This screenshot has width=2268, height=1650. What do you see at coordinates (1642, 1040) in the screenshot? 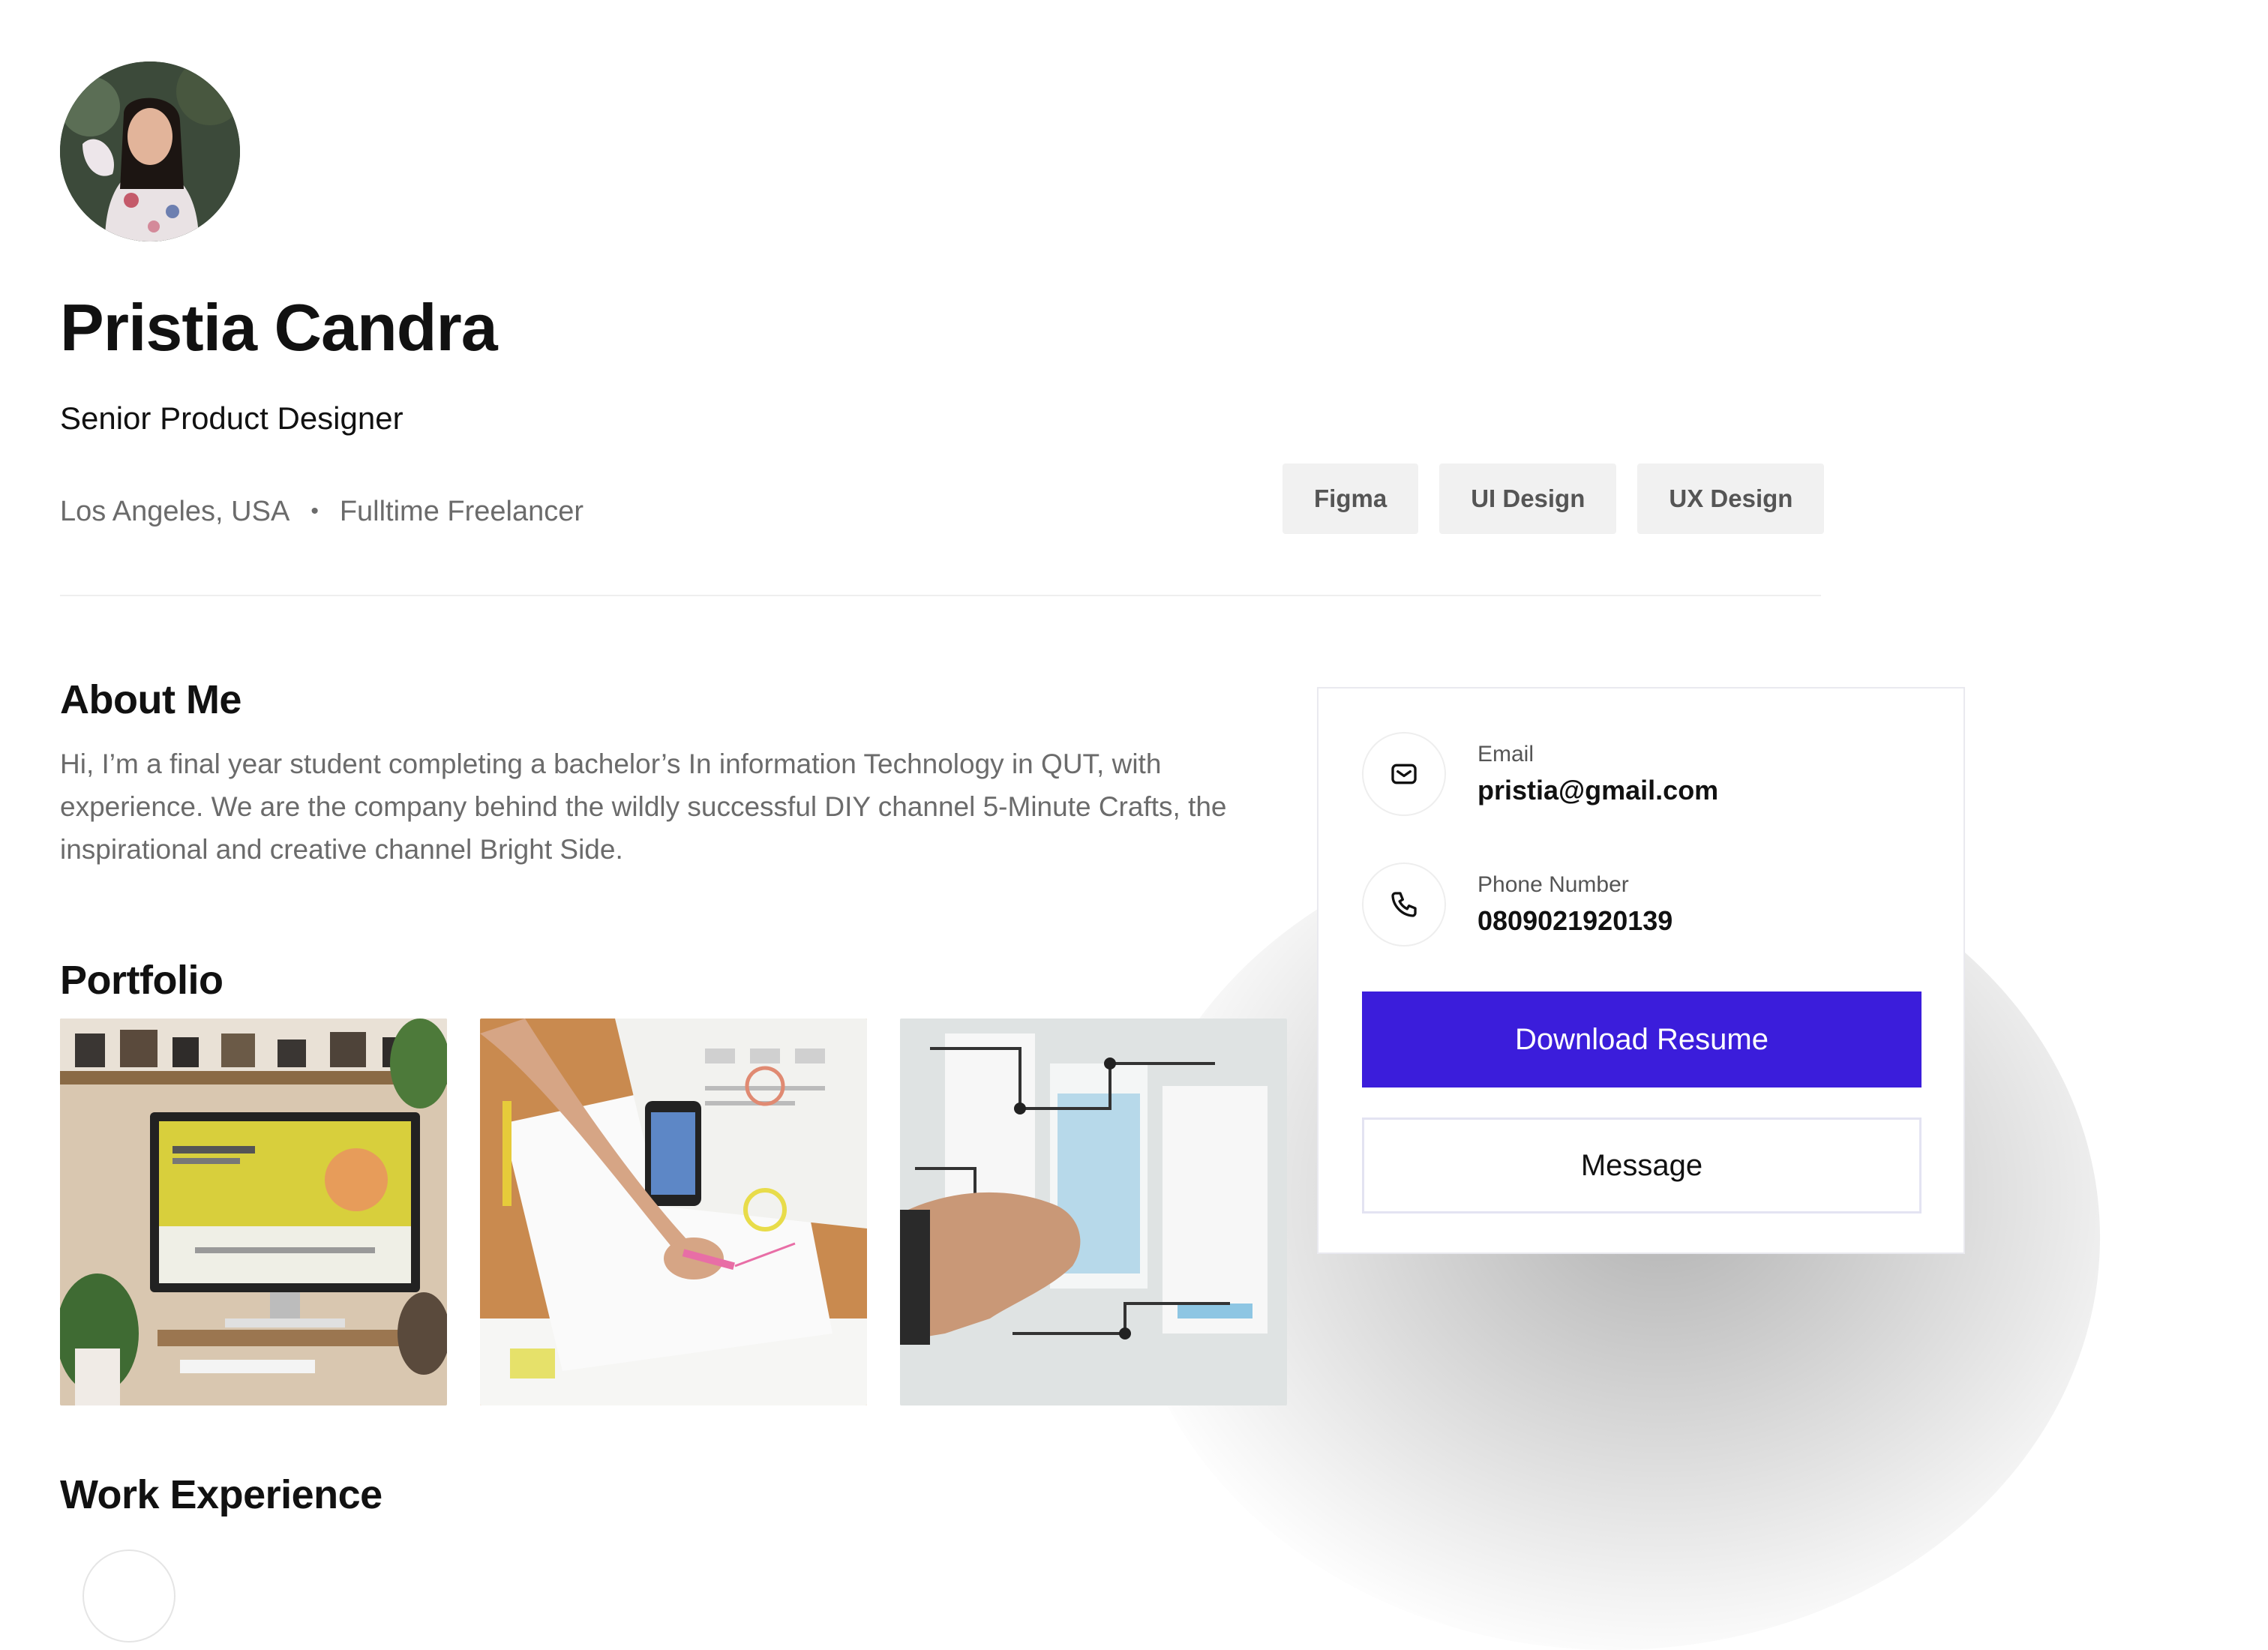
I see `download-resume-button: Download Resume` at bounding box center [1642, 1040].